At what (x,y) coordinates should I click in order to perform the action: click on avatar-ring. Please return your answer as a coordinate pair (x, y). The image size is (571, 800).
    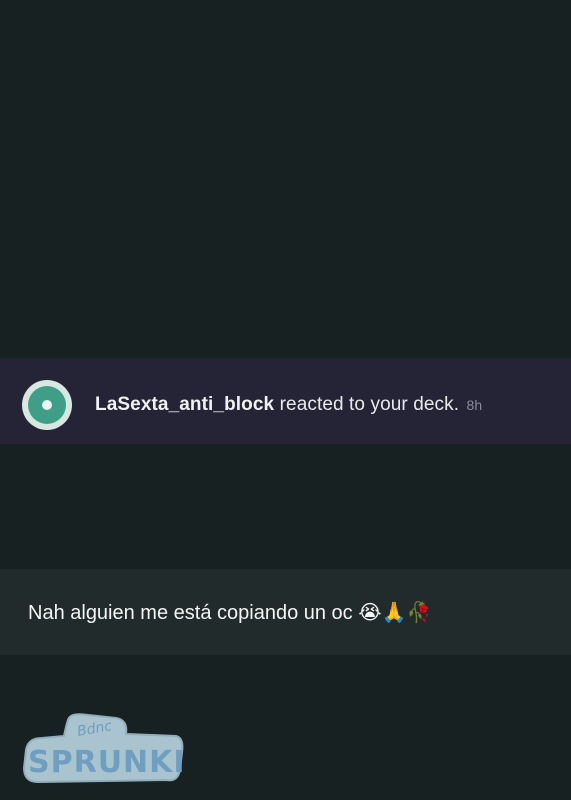
    Looking at the image, I should click on (47, 405).